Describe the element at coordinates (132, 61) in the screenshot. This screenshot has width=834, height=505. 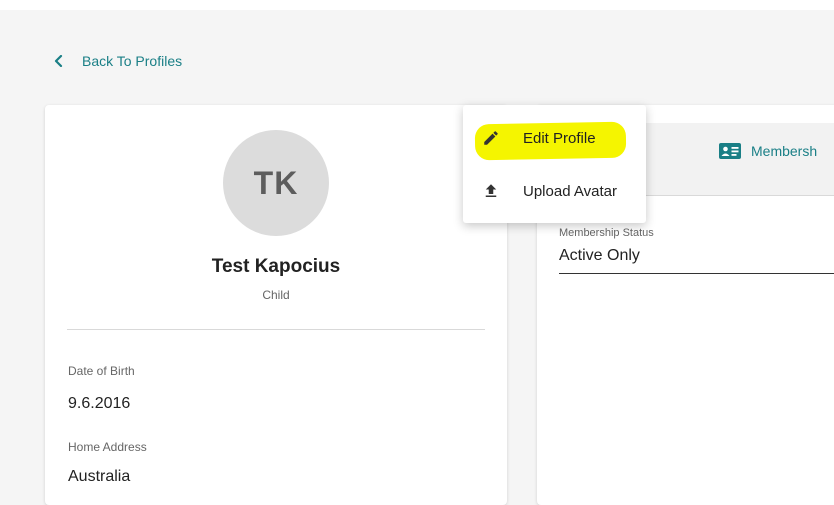
I see `back-to-profiles-label: Back To Profiles` at that location.